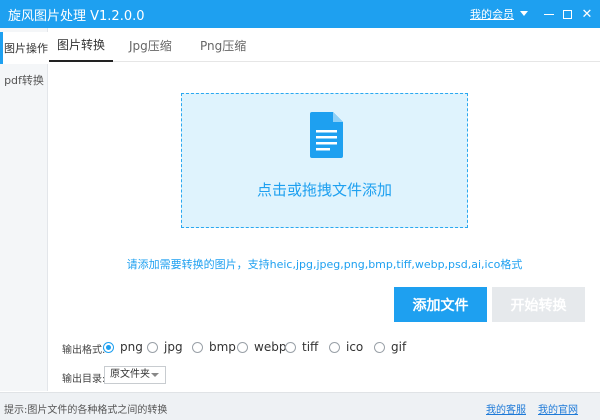 This screenshot has width=600, height=420. Describe the element at coordinates (223, 45) in the screenshot. I see `tab-png-compress: Png压缩` at that location.